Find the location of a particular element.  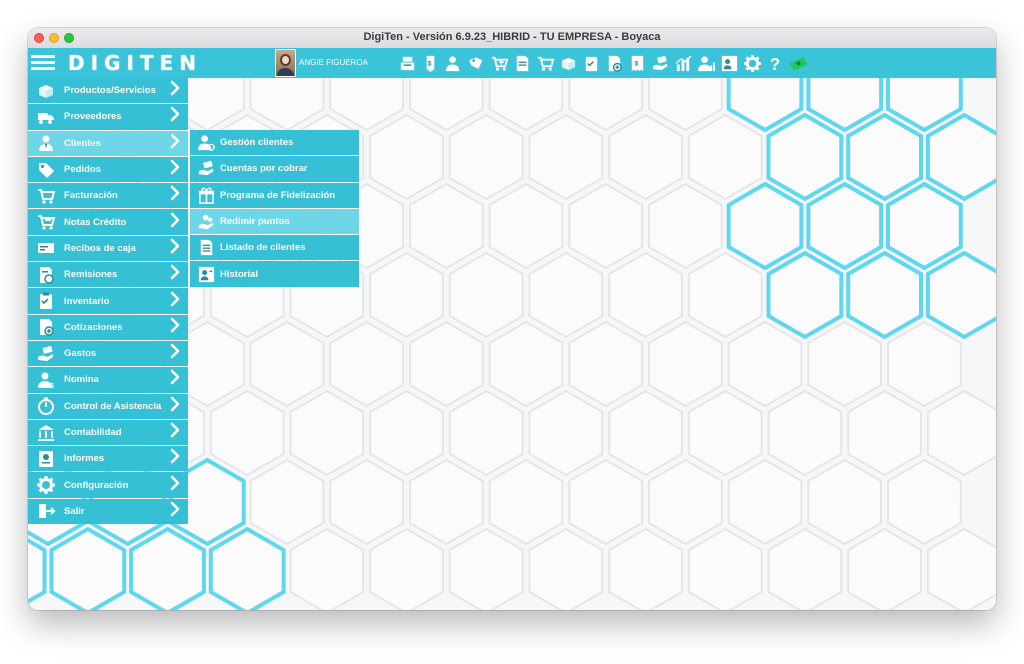

menu-item-label: Gastos is located at coordinates (80, 354).